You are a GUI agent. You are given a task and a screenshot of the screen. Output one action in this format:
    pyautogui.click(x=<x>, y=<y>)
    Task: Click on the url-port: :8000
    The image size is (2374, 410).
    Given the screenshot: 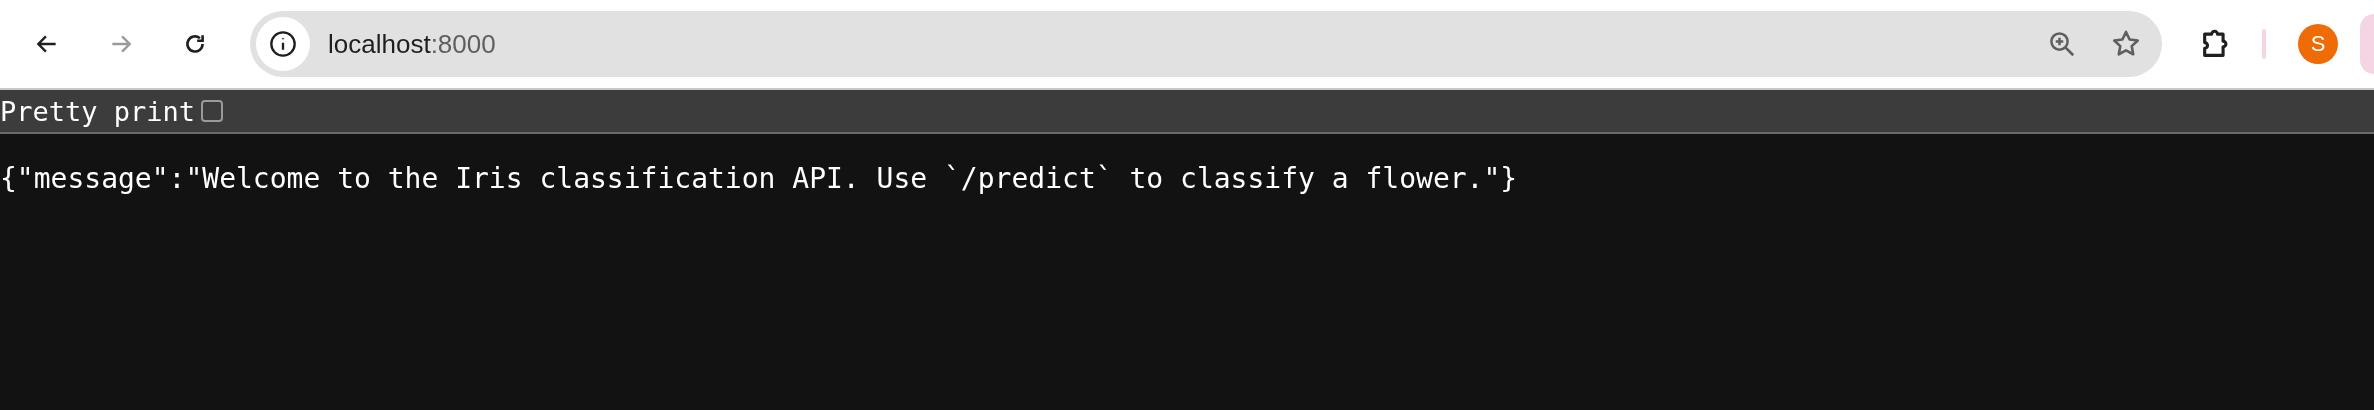 What is the action you would take?
    pyautogui.click(x=463, y=44)
    